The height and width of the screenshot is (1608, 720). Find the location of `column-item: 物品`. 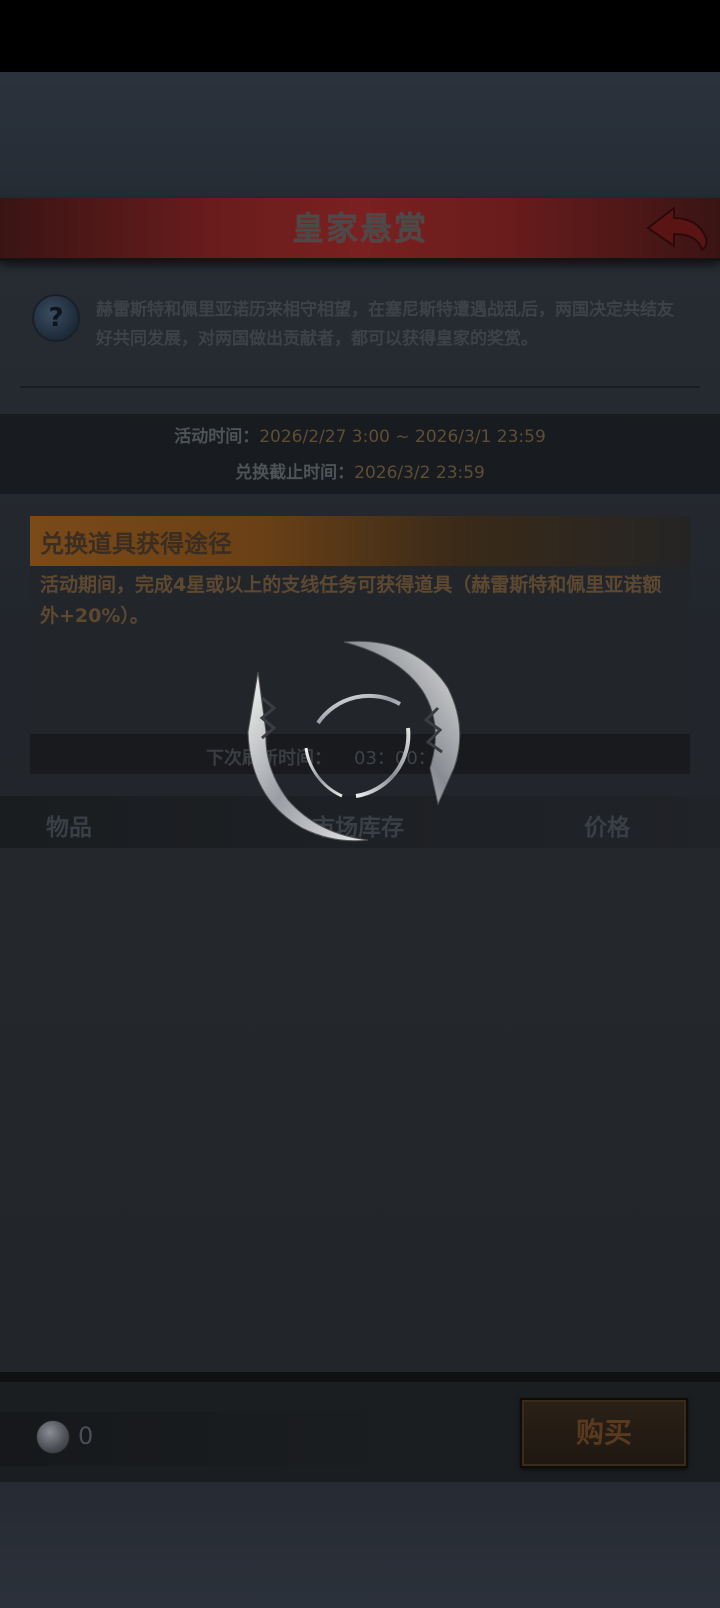

column-item: 物品 is located at coordinates (69, 828).